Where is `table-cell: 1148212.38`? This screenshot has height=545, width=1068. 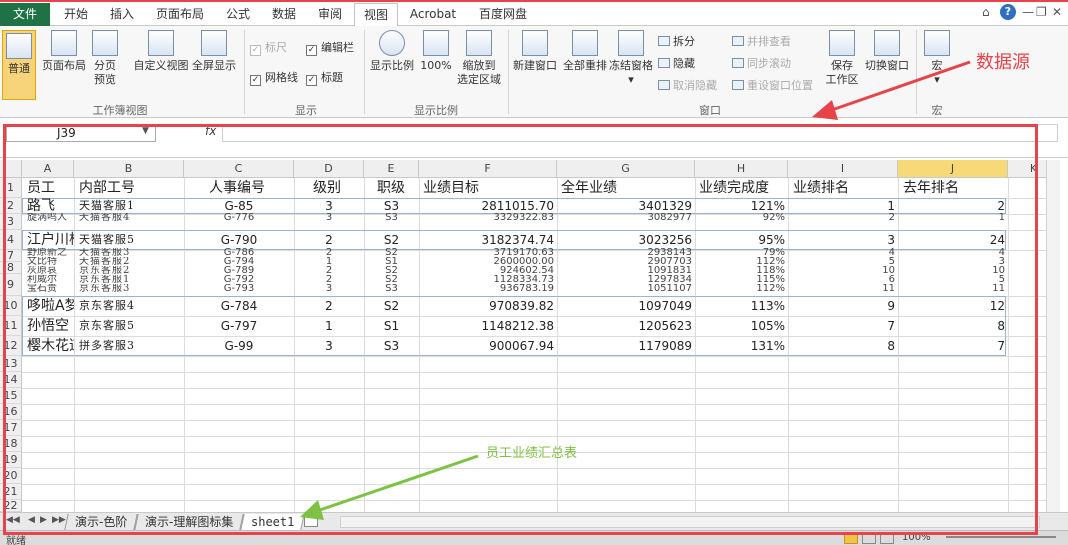 table-cell: 1148212.38 is located at coordinates (488, 326).